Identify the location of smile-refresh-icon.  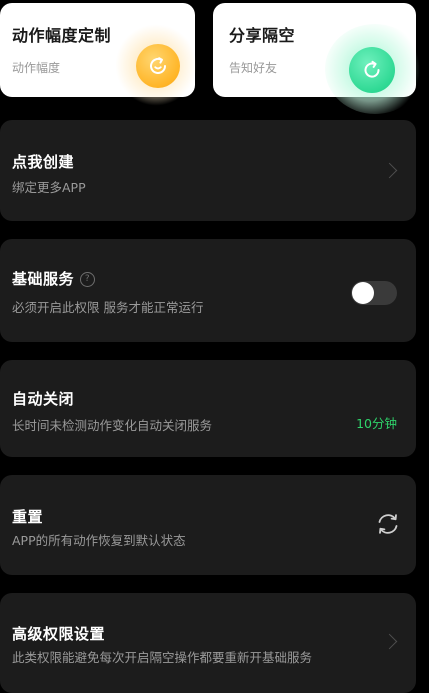
(158, 66).